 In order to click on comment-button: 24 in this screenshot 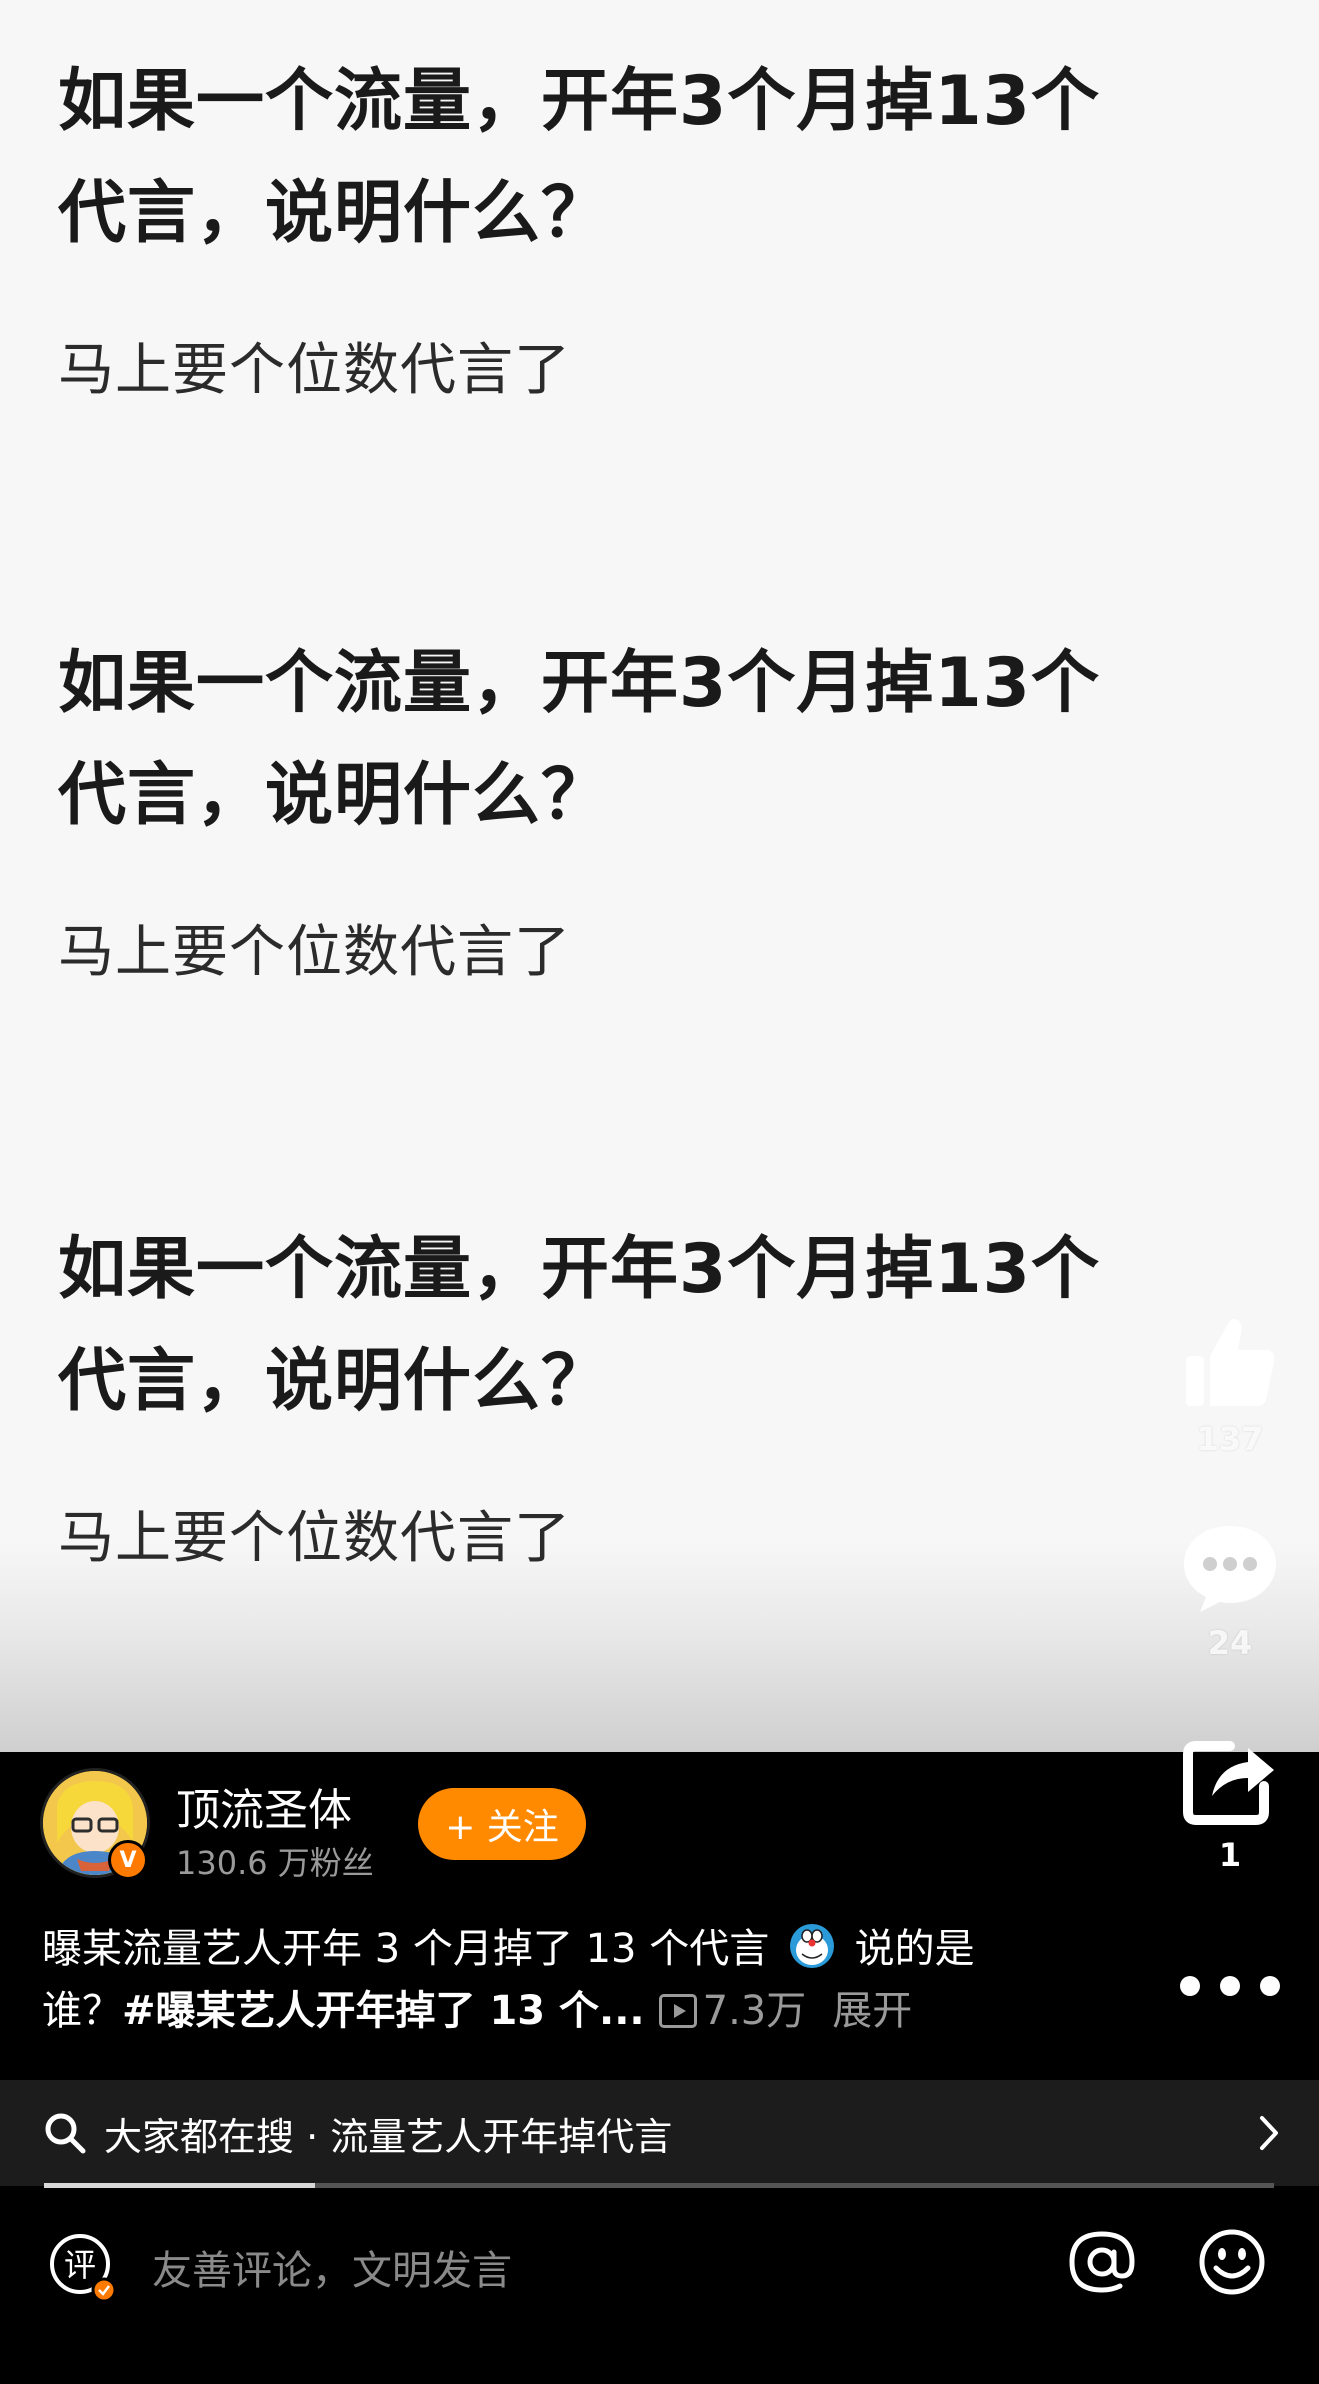, I will do `click(1230, 1591)`.